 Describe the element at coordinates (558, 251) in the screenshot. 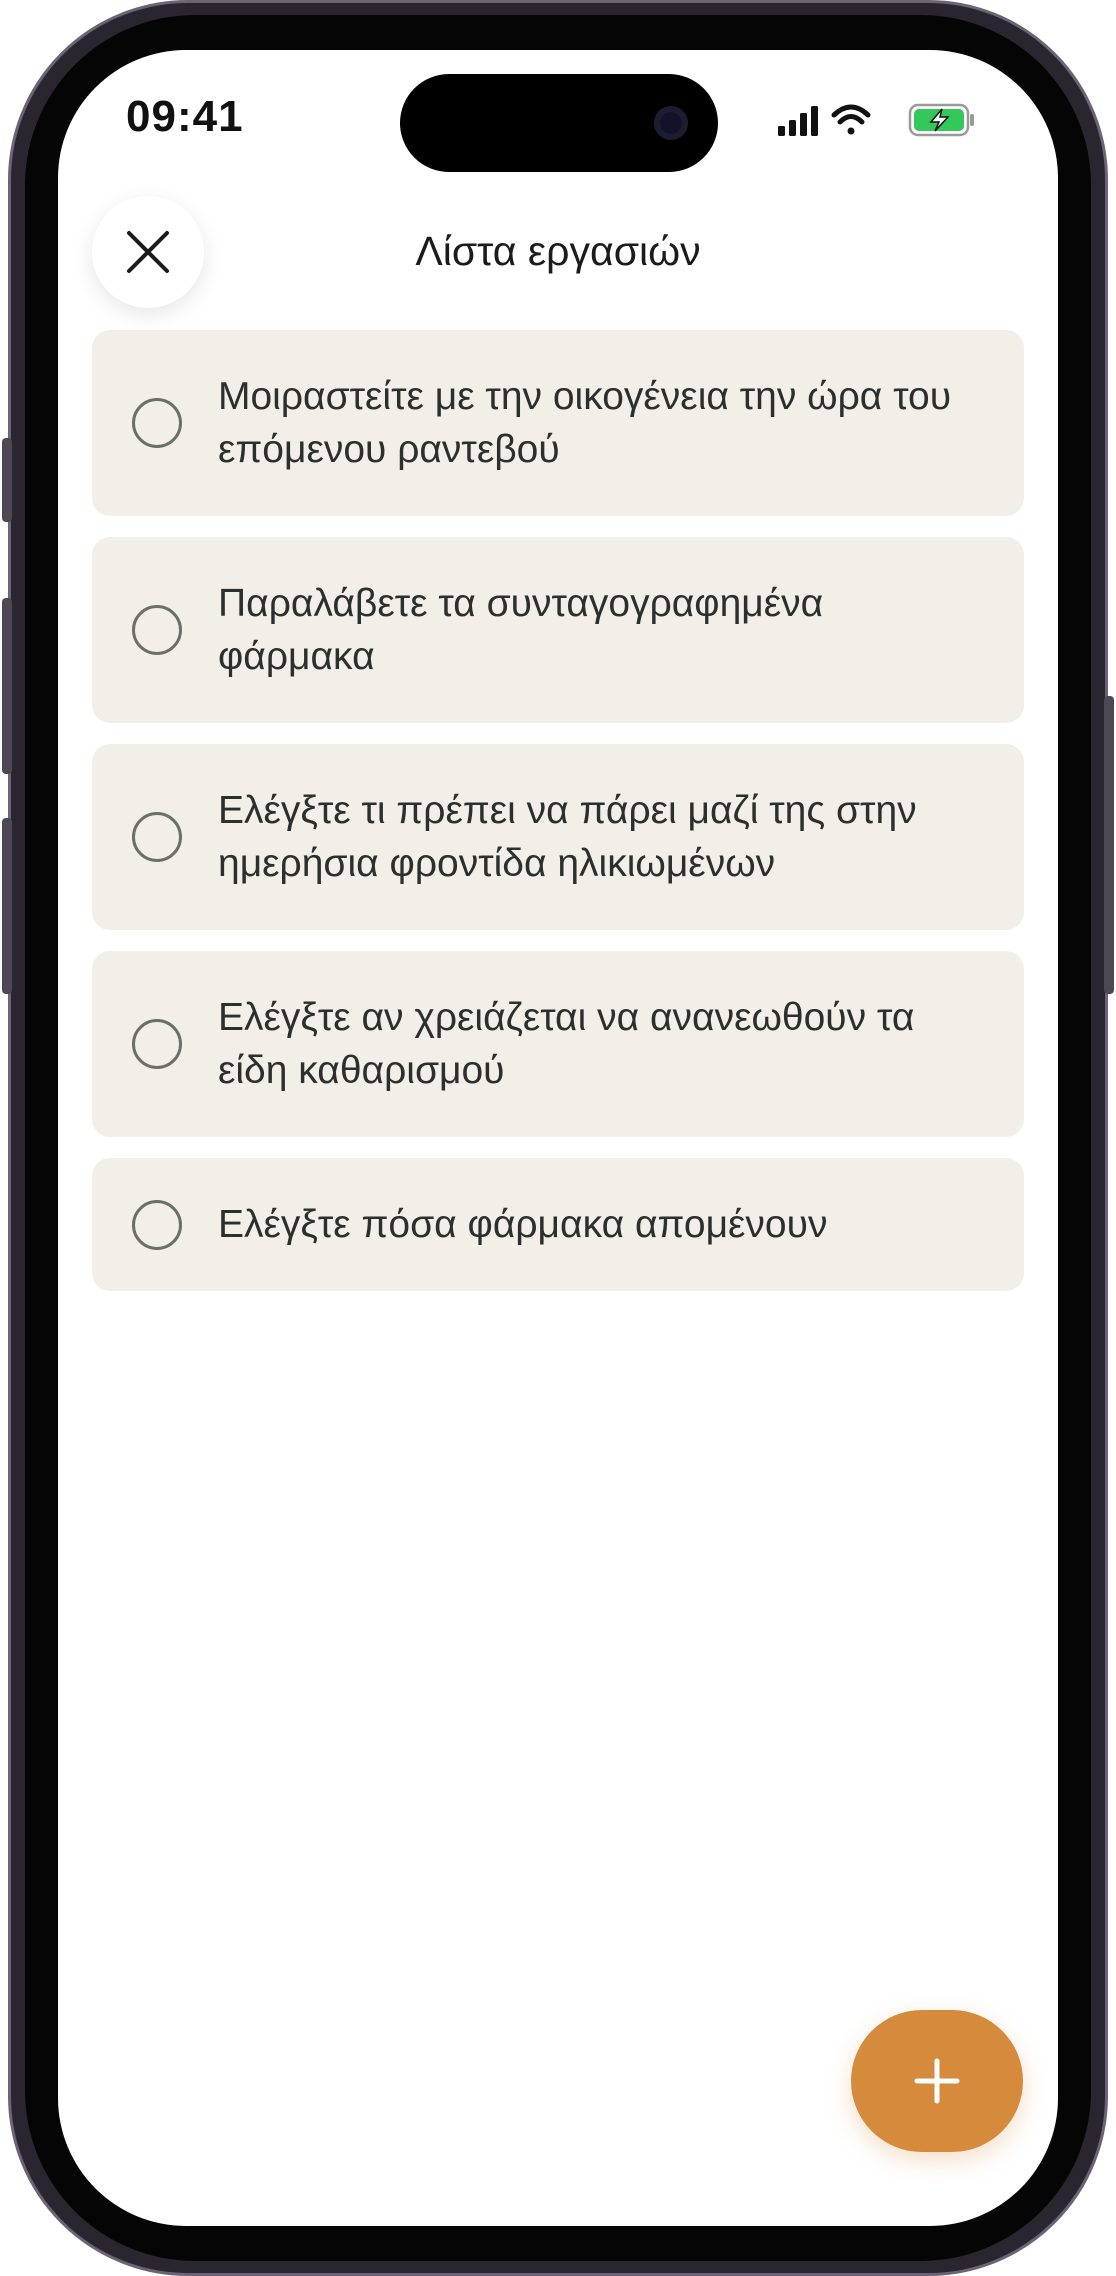

I see `page-title: Λίστα εργασιών` at that location.